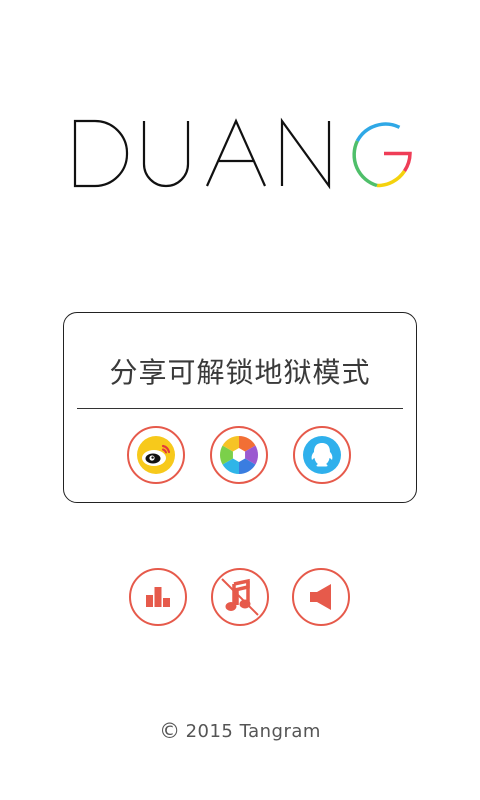 This screenshot has width=480, height=800. Describe the element at coordinates (242, 153) in the screenshot. I see `duang-logo` at that location.